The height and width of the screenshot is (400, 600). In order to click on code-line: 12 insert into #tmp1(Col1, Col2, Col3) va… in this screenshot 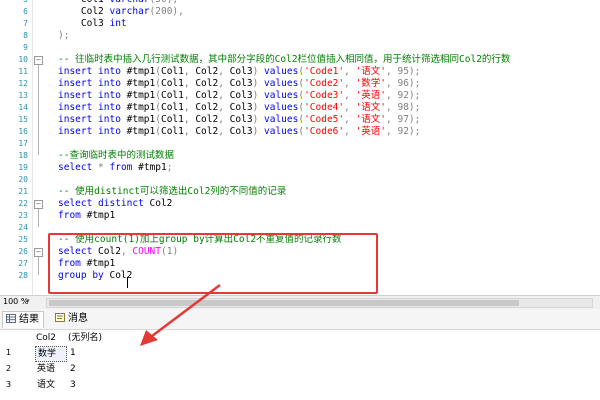, I will do `click(300, 84)`.